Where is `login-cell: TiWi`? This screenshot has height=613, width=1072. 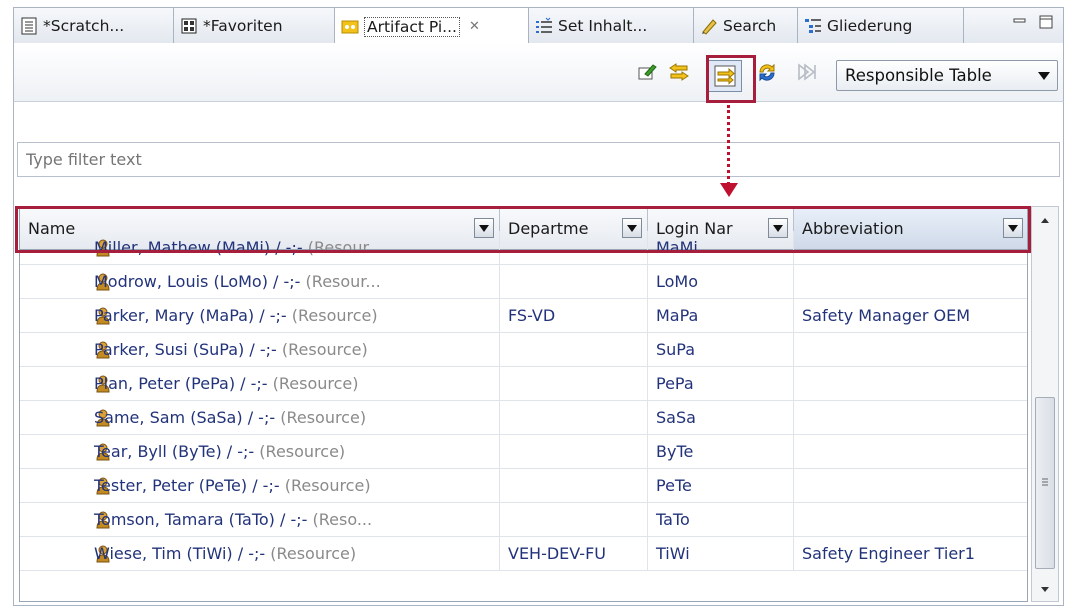 login-cell: TiWi is located at coordinates (721, 554).